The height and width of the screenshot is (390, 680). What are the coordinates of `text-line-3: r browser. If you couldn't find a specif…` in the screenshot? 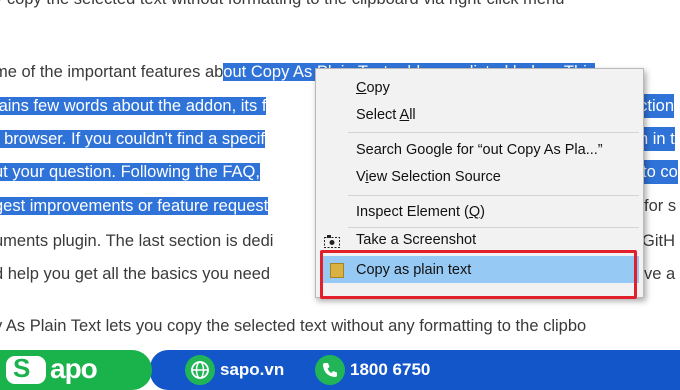 It's located at (337, 139).